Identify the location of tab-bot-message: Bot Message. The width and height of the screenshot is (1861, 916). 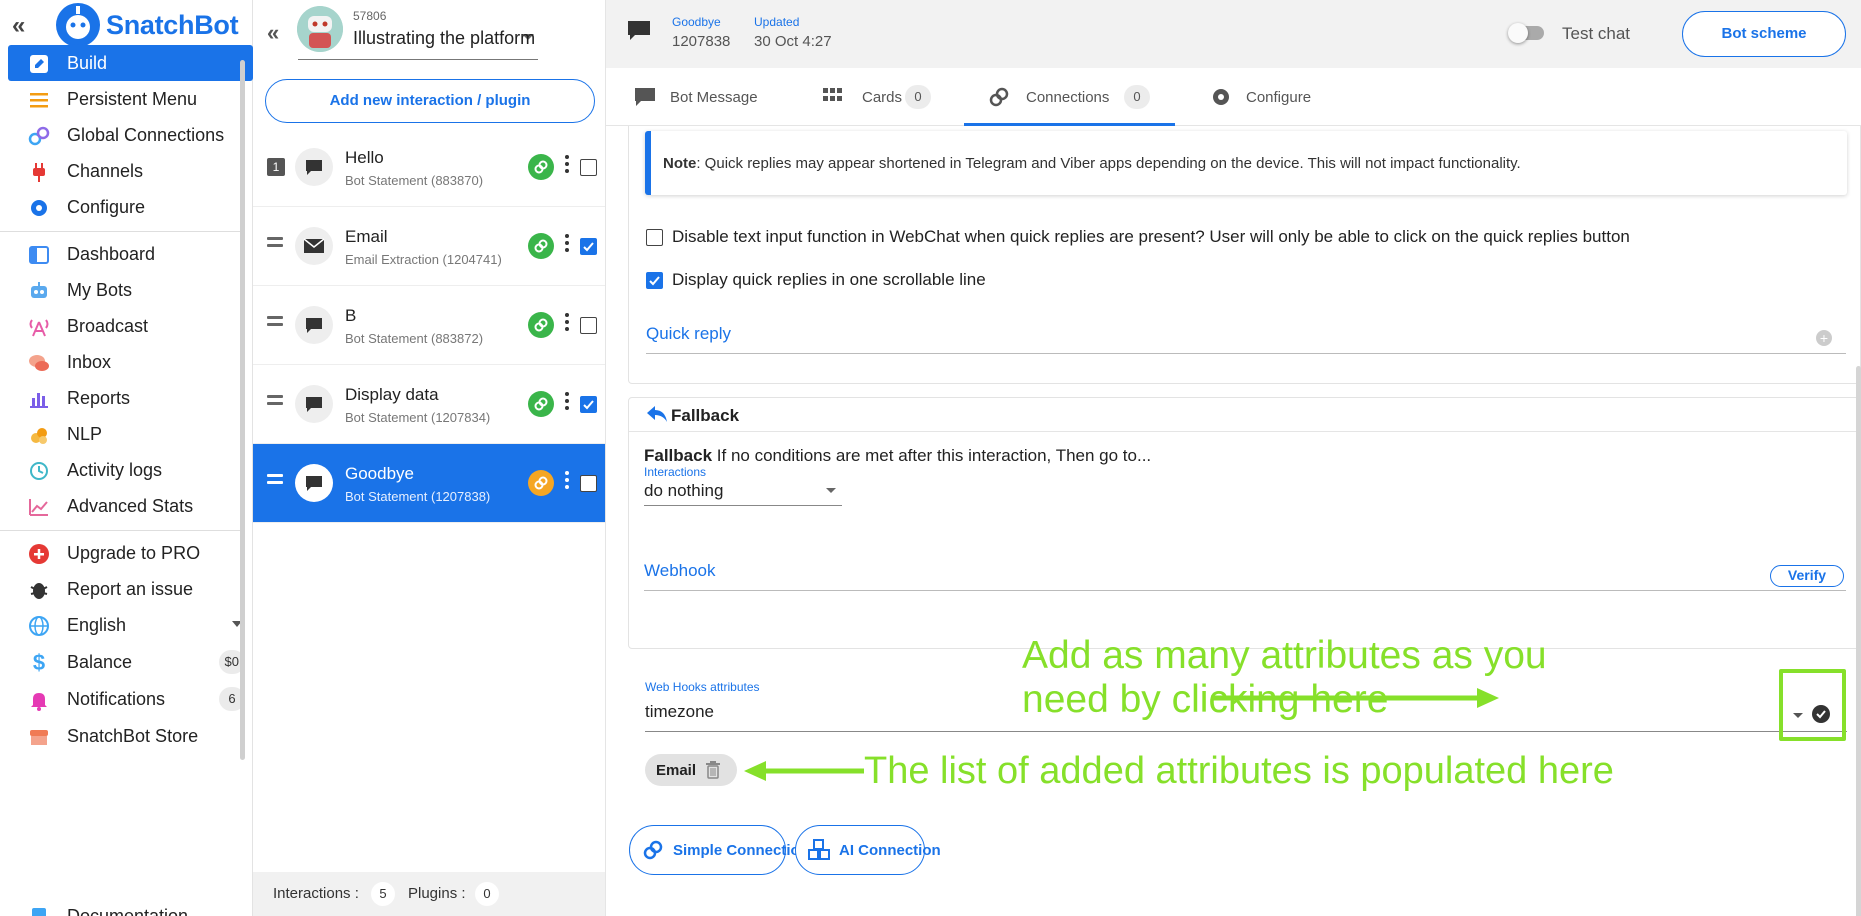
(704, 97).